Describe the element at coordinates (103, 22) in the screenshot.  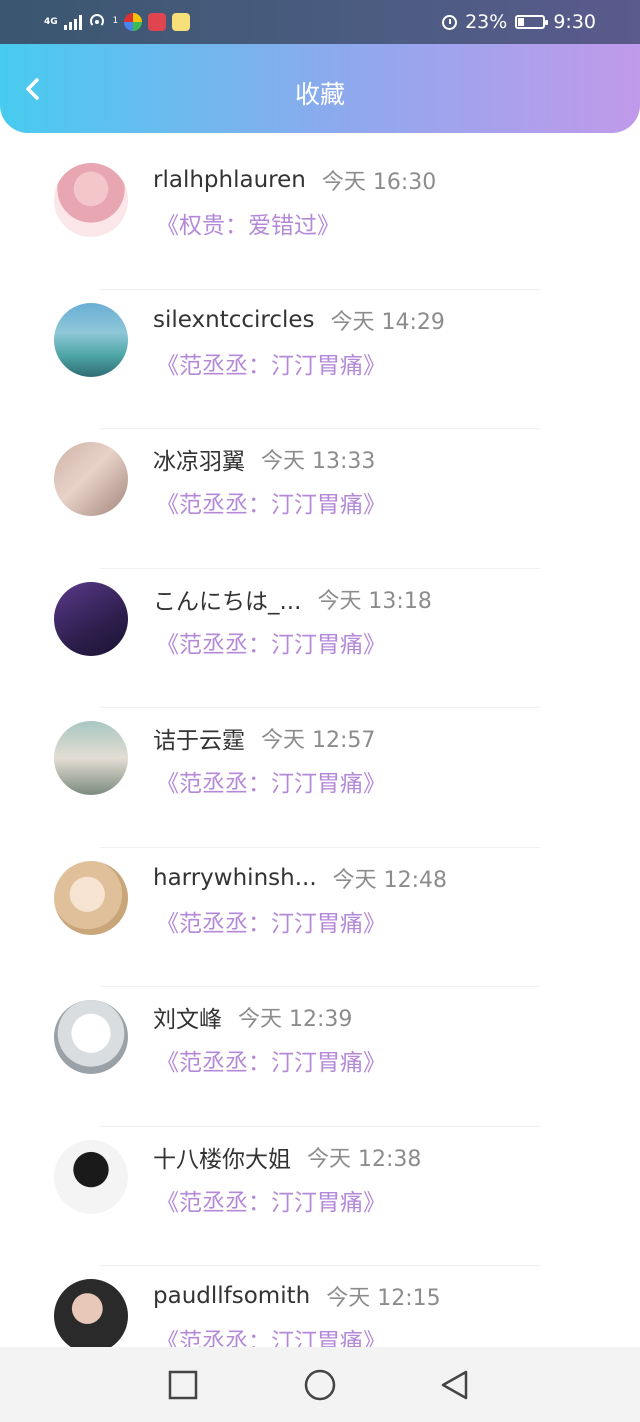
I see `hotspot-icon: 1` at that location.